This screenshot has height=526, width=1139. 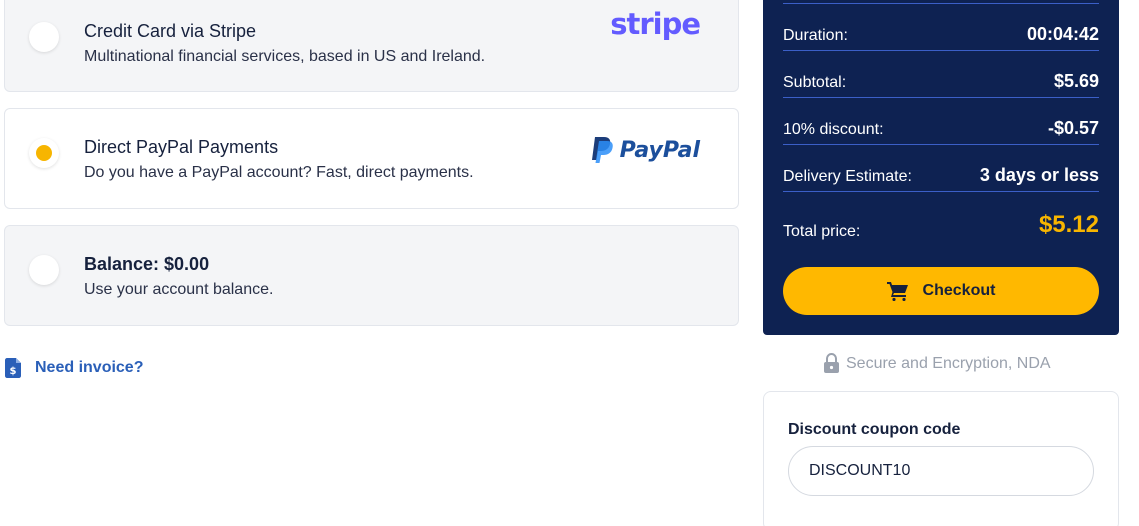 What do you see at coordinates (847, 176) in the screenshot?
I see `delivery-label: Delivery Estimate:` at bounding box center [847, 176].